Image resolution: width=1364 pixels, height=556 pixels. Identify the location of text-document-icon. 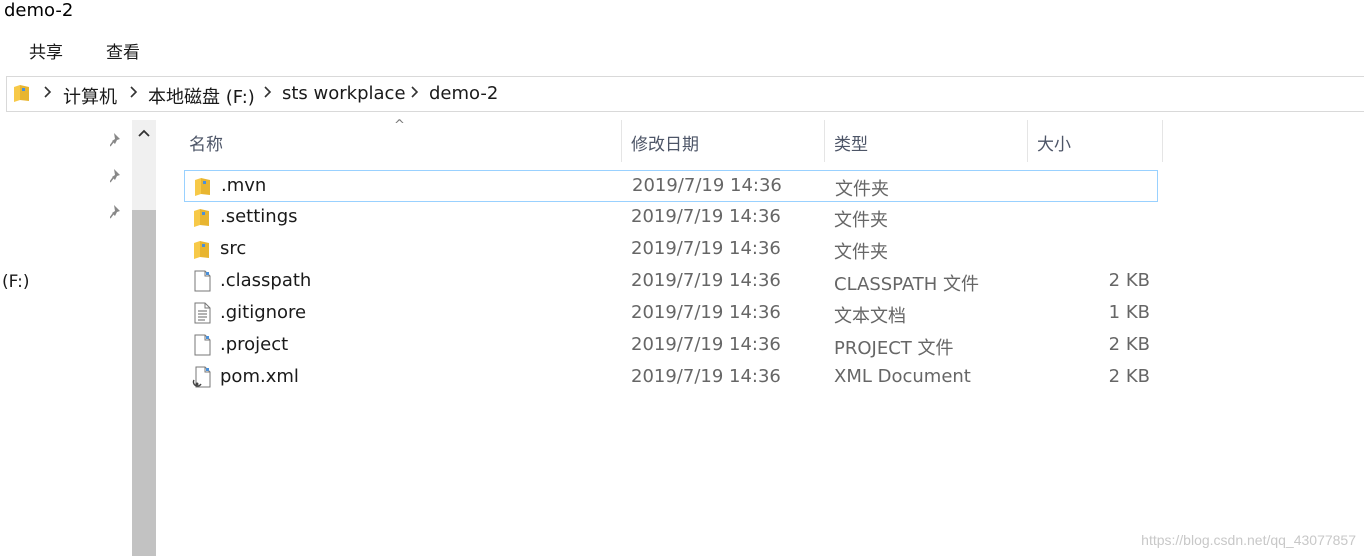
(202, 313).